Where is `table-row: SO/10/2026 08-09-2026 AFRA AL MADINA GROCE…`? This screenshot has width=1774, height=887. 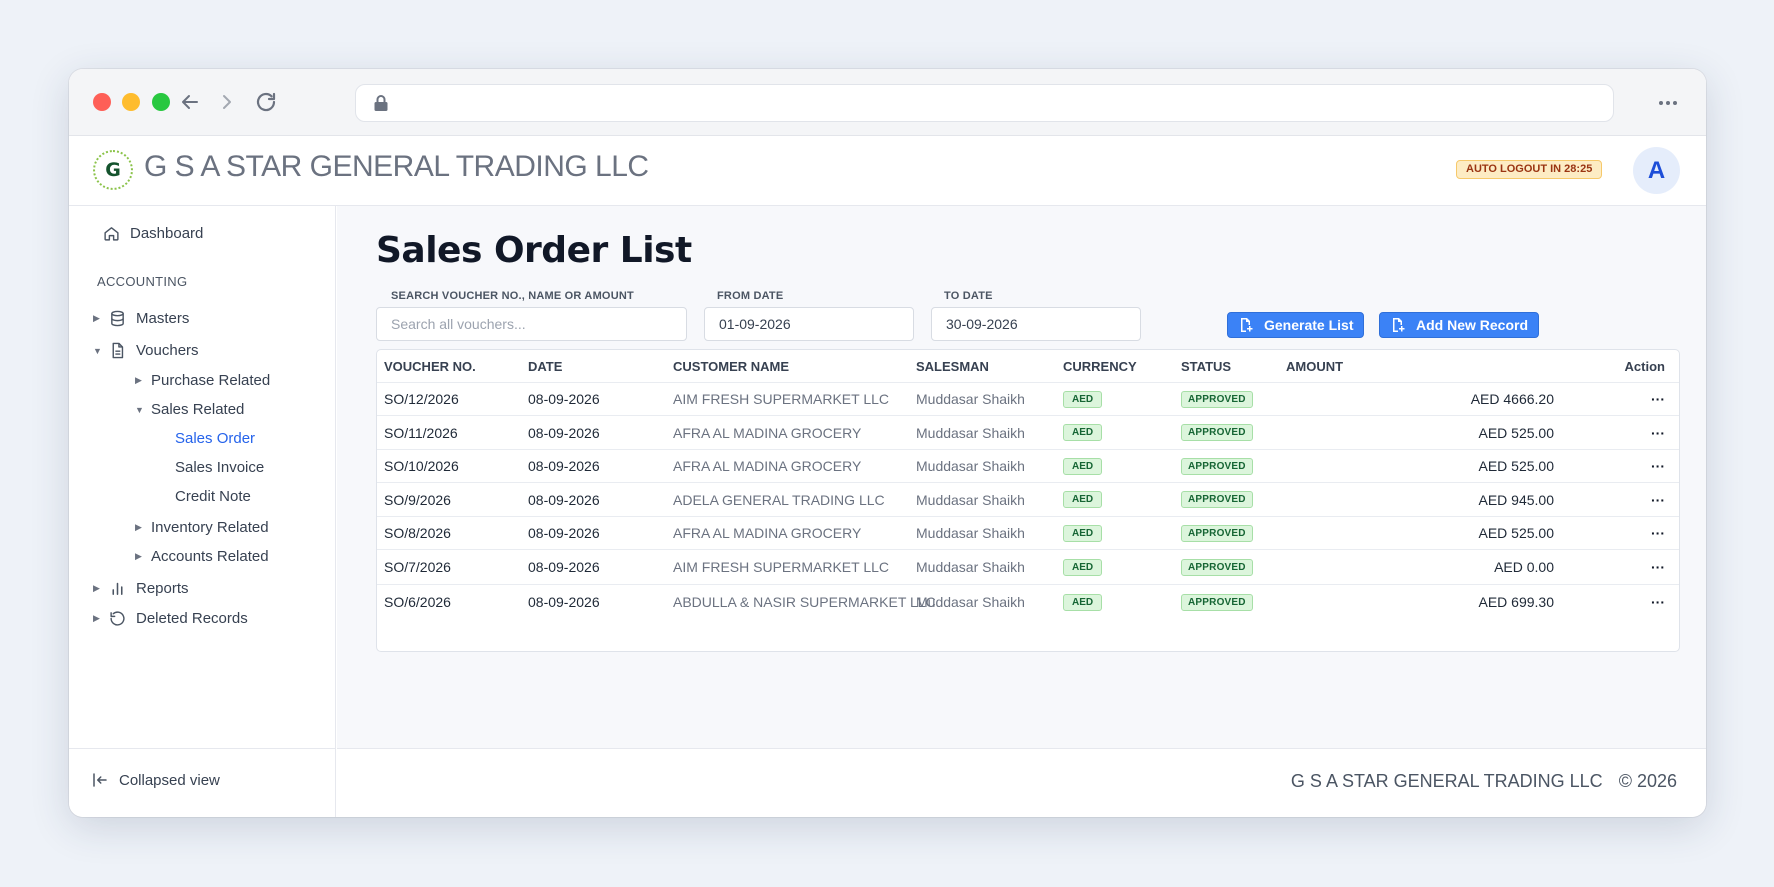 table-row: SO/10/2026 08-09-2026 AFRA AL MADINA GROCE… is located at coordinates (1028, 466).